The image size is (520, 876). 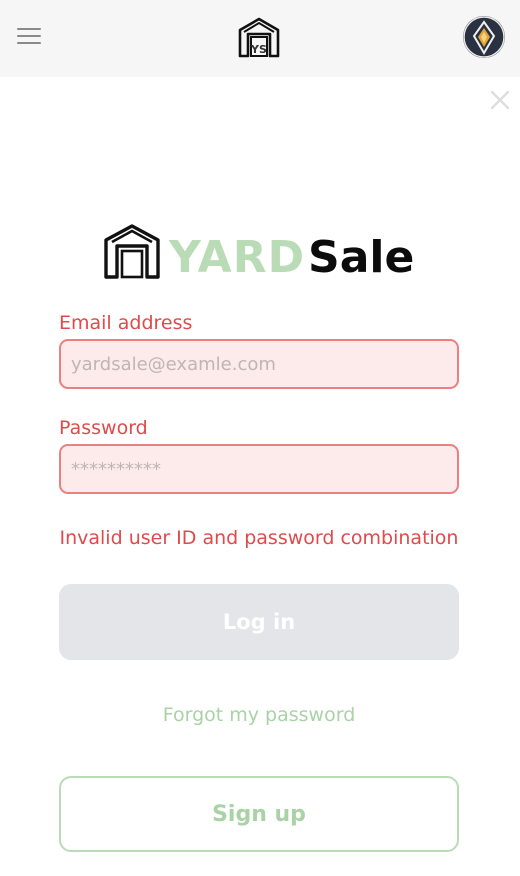 I want to click on brand-word-yard: YARD, so click(x=237, y=257).